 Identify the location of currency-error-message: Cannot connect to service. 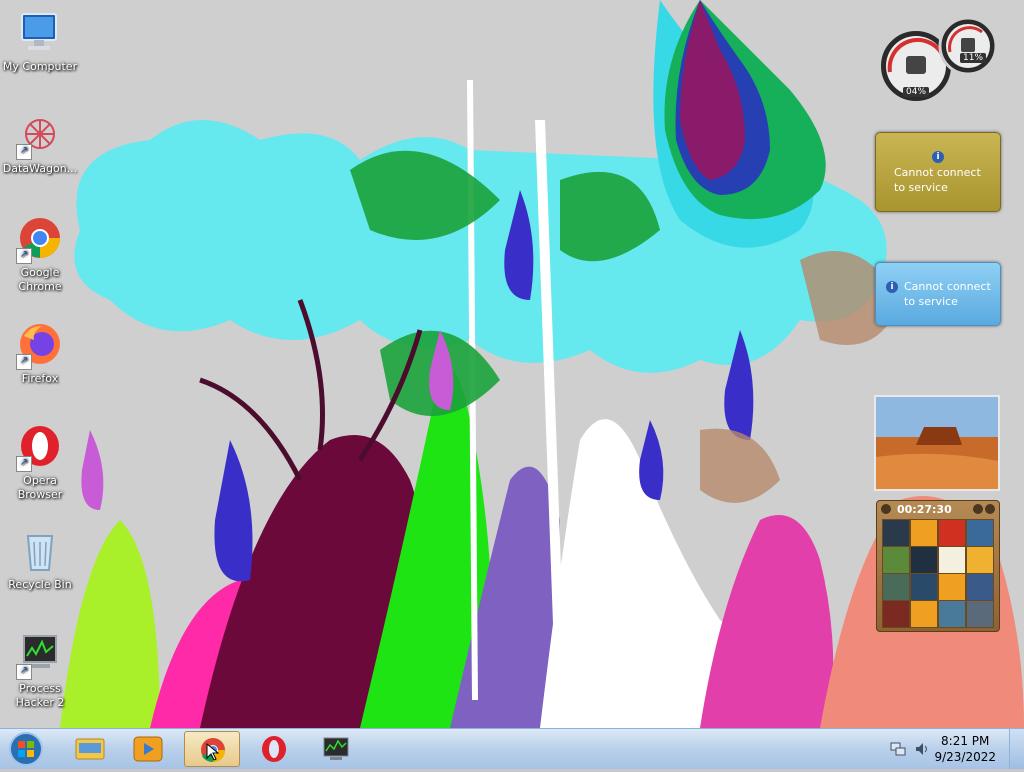
(937, 180).